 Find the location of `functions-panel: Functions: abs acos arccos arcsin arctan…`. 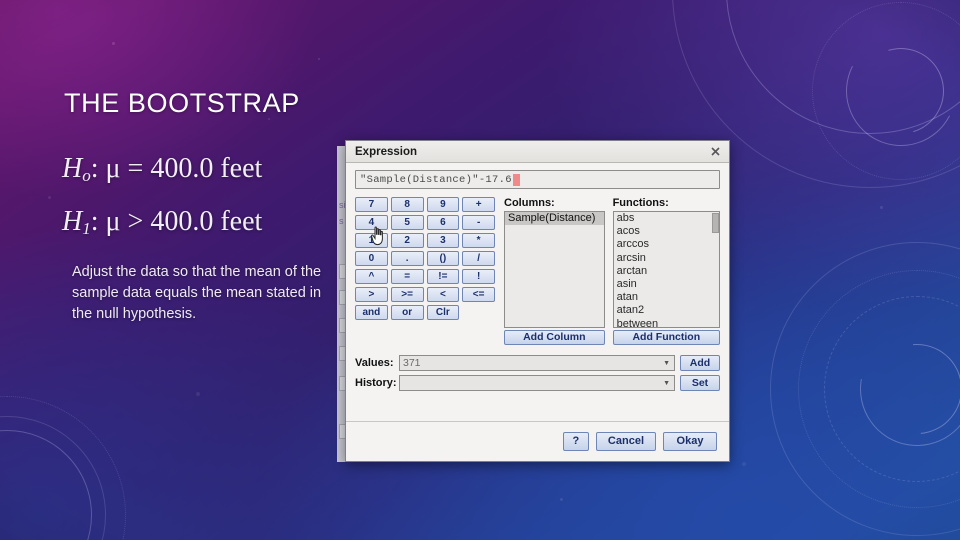

functions-panel: Functions: abs acos arccos arcsin arctan… is located at coordinates (666, 271).